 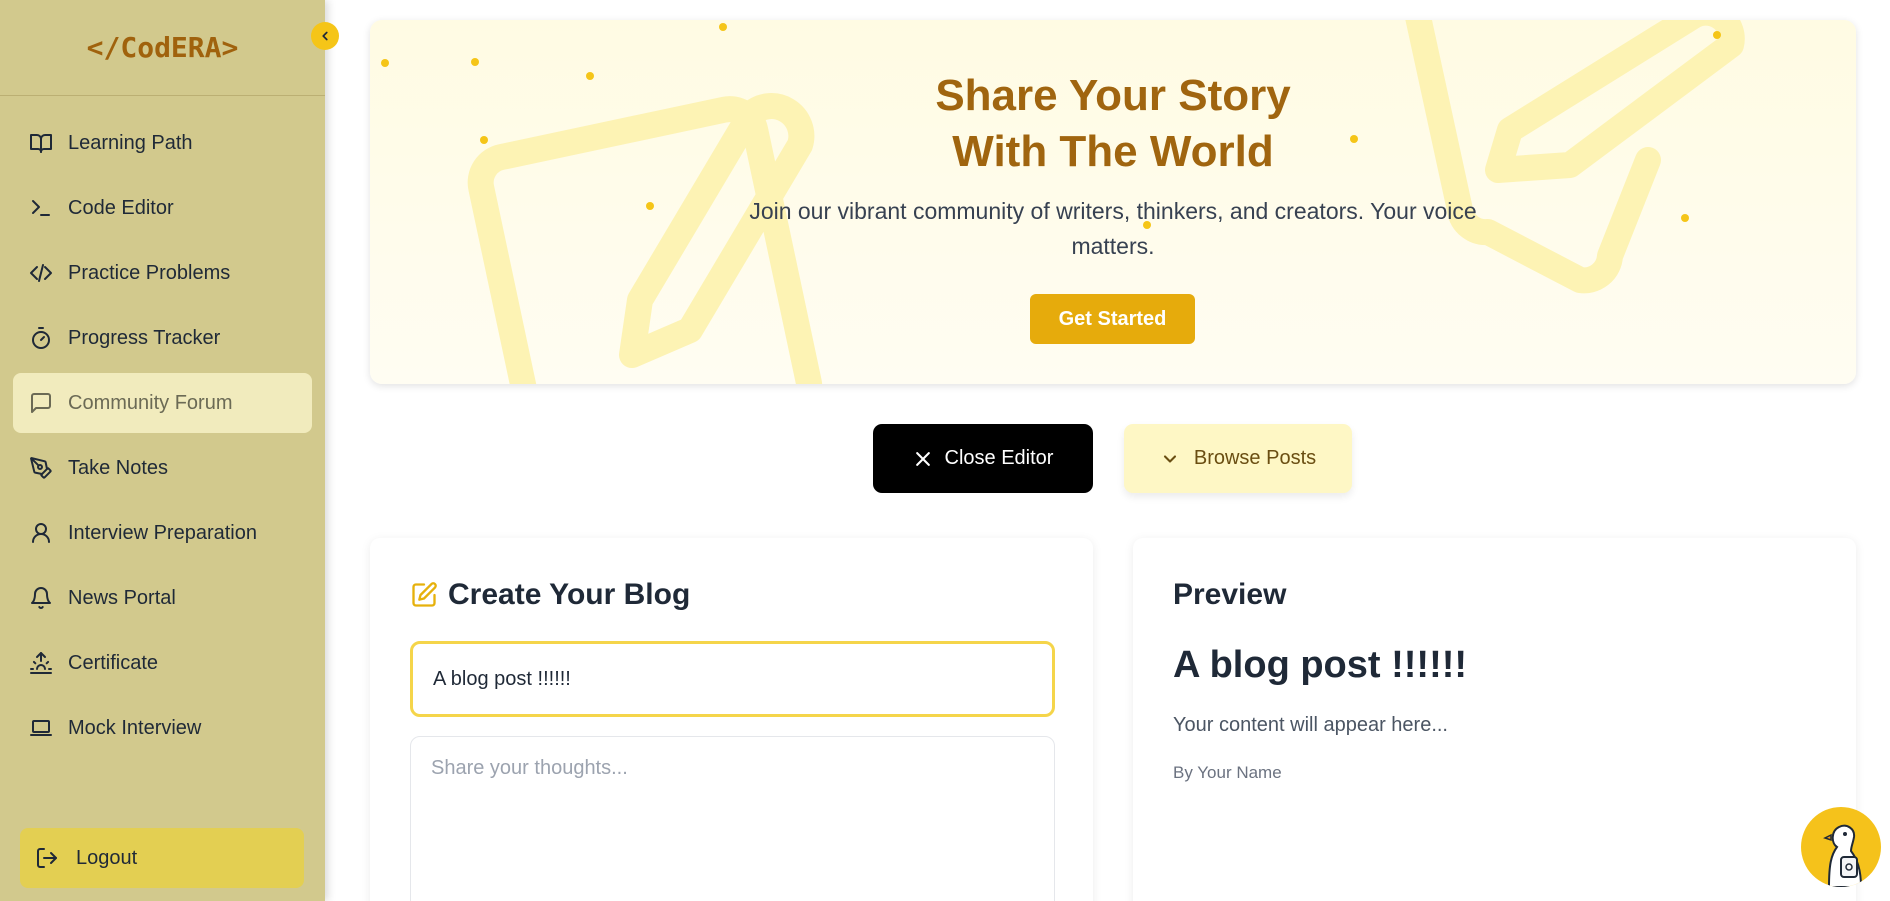 What do you see at coordinates (162, 663) in the screenshot?
I see `sidebar-item-certificate: Certificate` at bounding box center [162, 663].